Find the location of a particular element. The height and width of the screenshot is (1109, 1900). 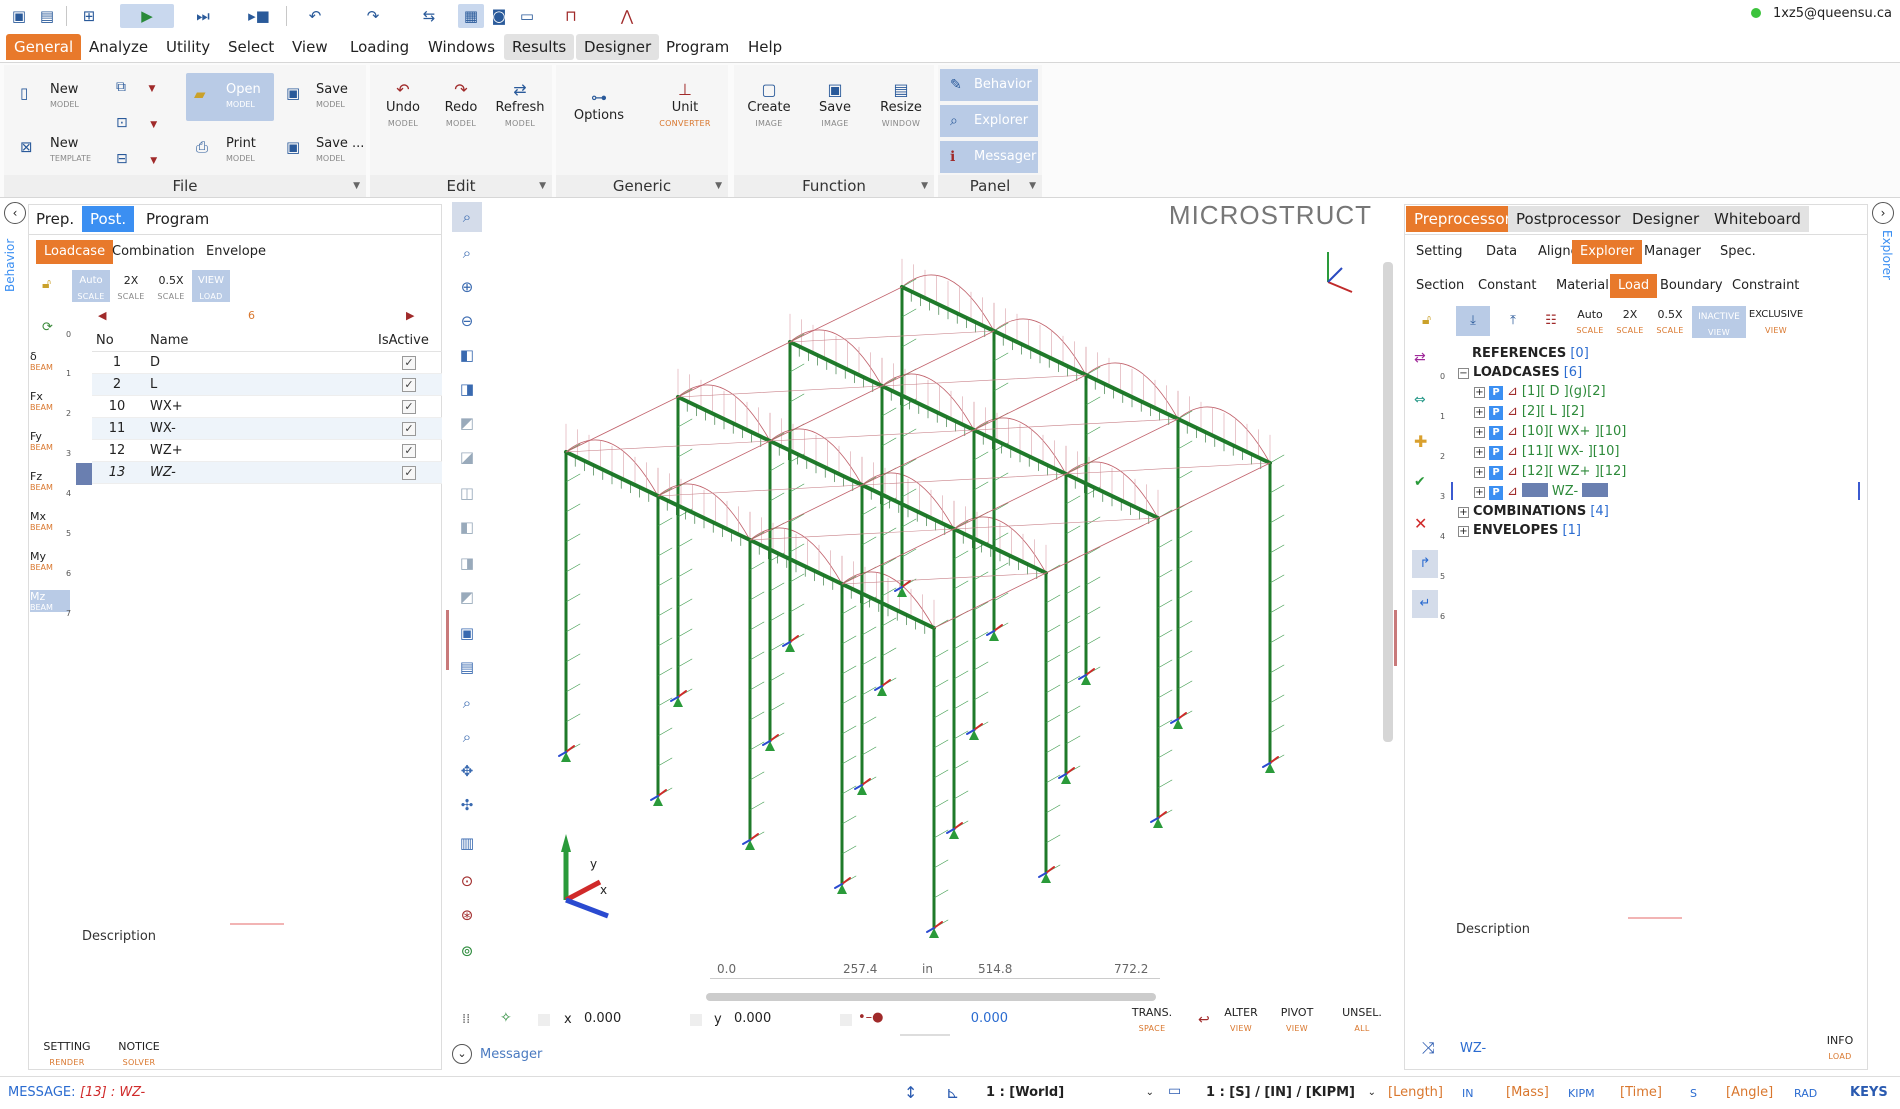

horizontal-scrollbar is located at coordinates (926, 997).